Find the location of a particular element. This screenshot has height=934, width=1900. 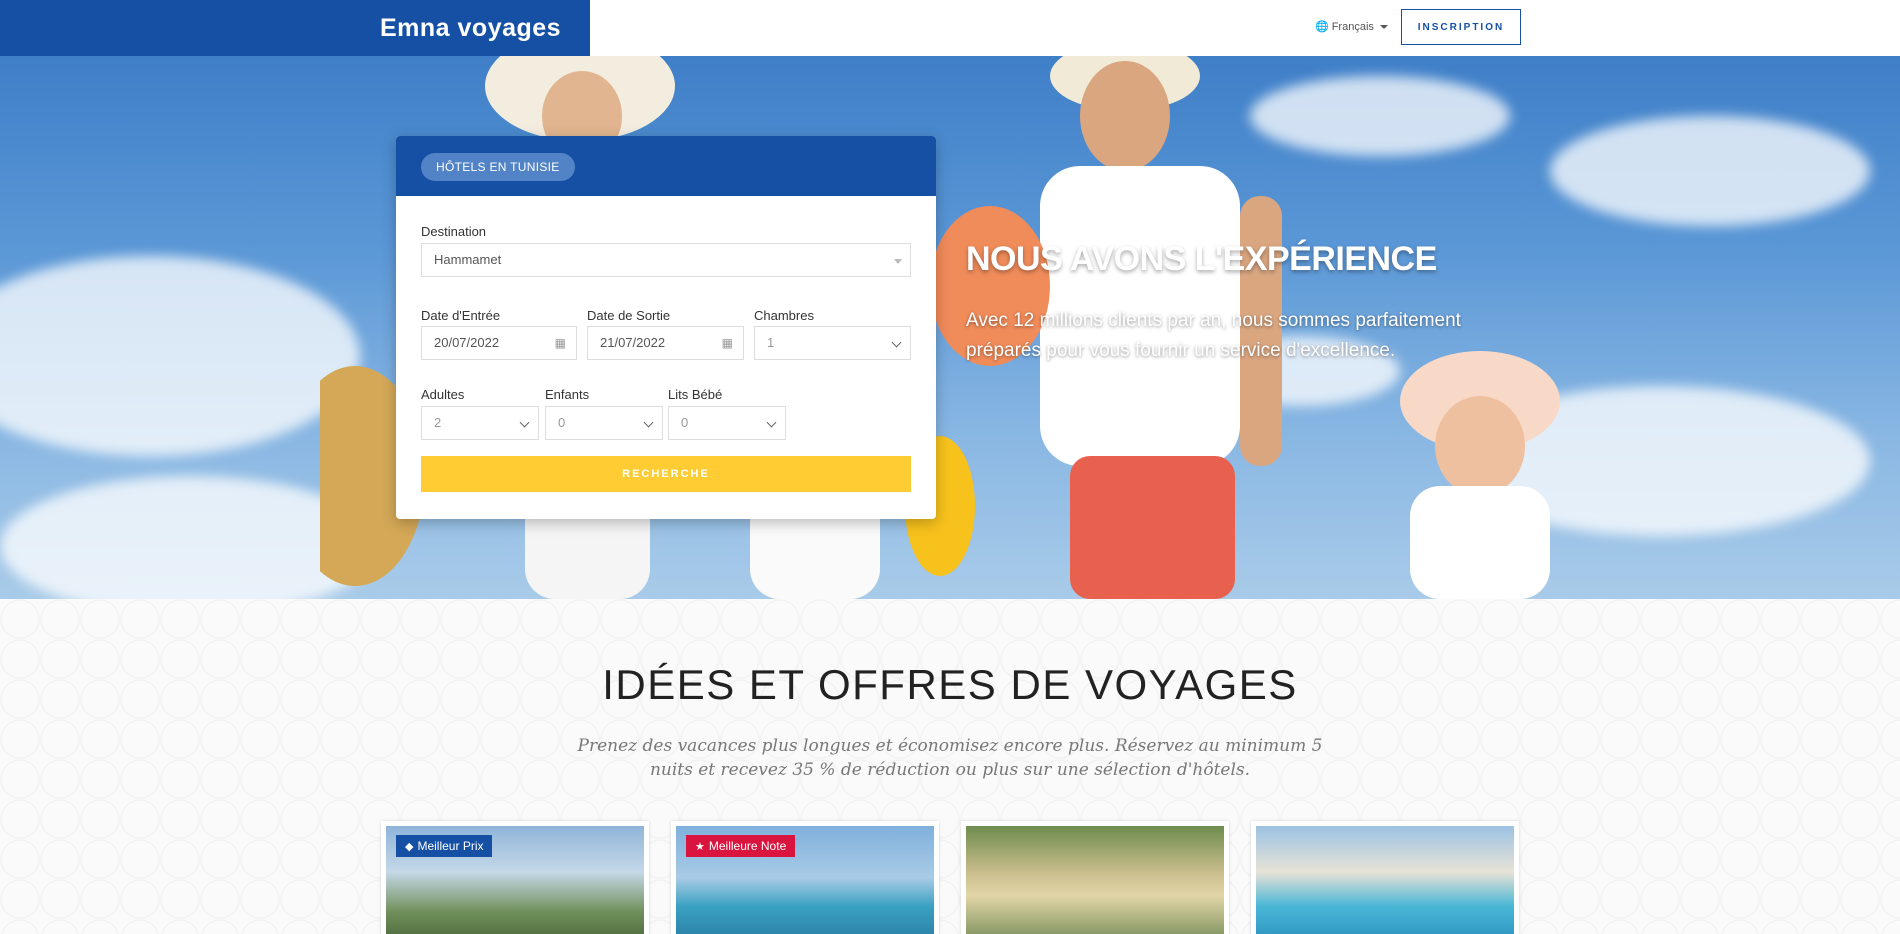

globe-icon: 🌐 is located at coordinates (1322, 27).